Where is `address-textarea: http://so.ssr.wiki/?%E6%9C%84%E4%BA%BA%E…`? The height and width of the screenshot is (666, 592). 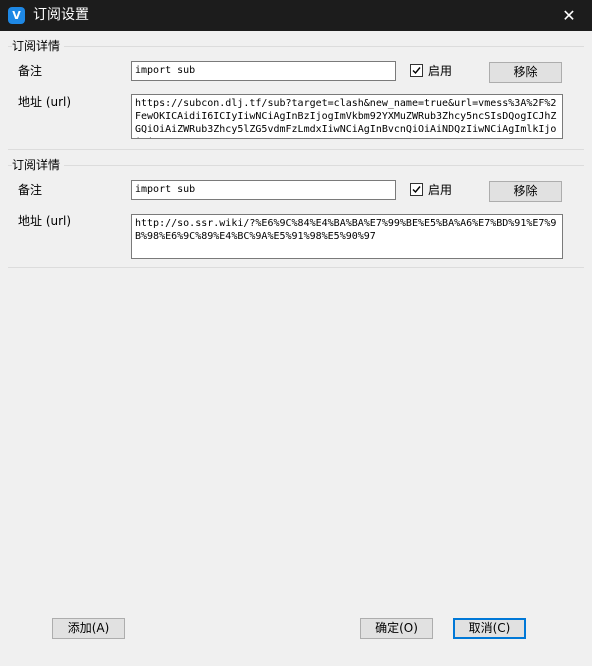
address-textarea: http://so.ssr.wiki/?%E6%9C%84%E4%BA%BA%E… is located at coordinates (347, 236).